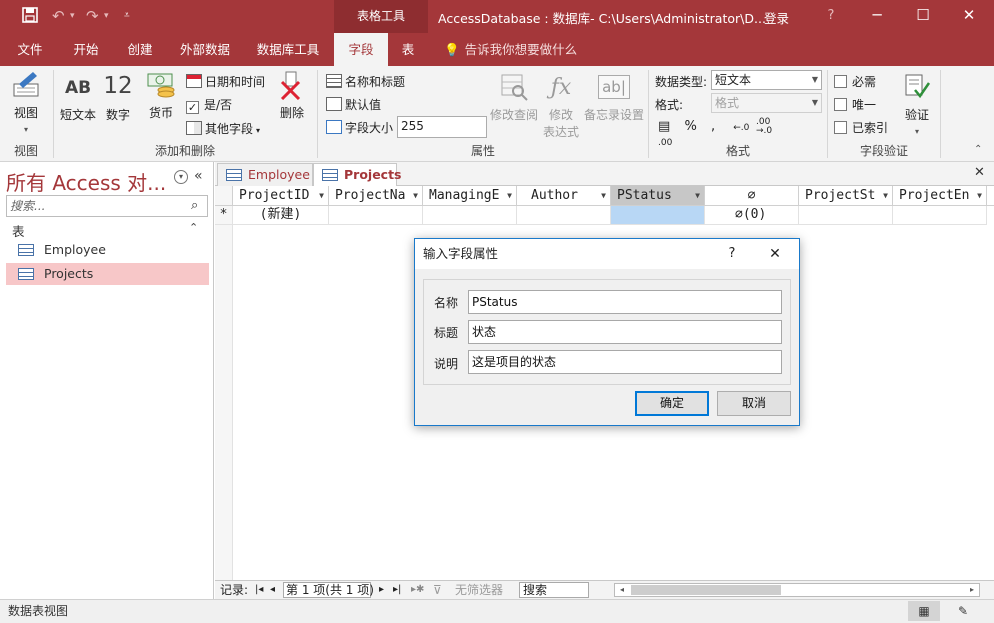  What do you see at coordinates (193, 227) in the screenshot?
I see `collapse-section-icon: ⌃` at bounding box center [193, 227].